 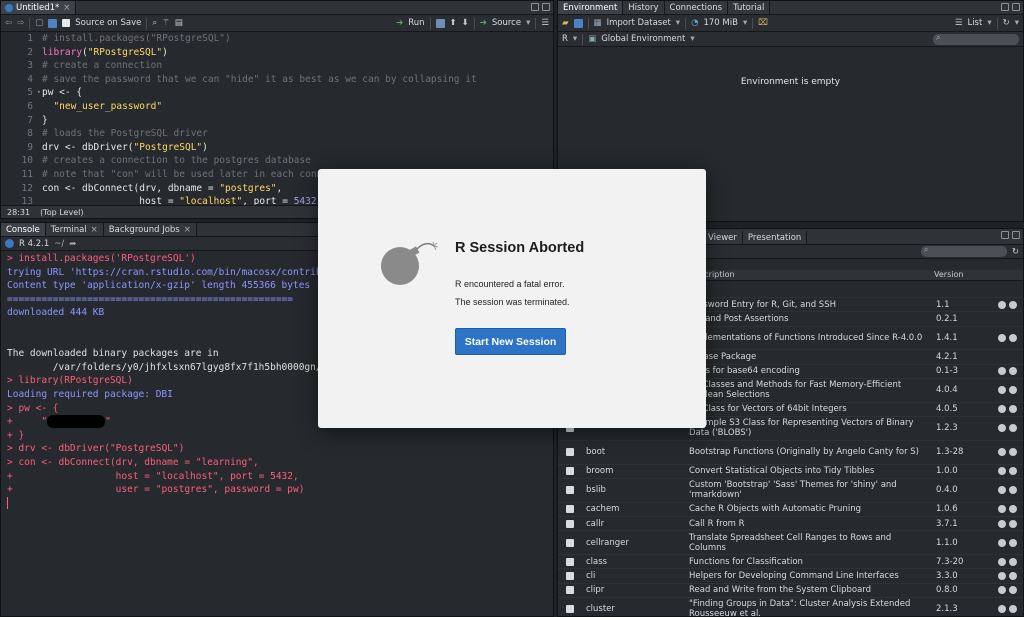 I want to click on package-name: cachem, so click(x=602, y=509).